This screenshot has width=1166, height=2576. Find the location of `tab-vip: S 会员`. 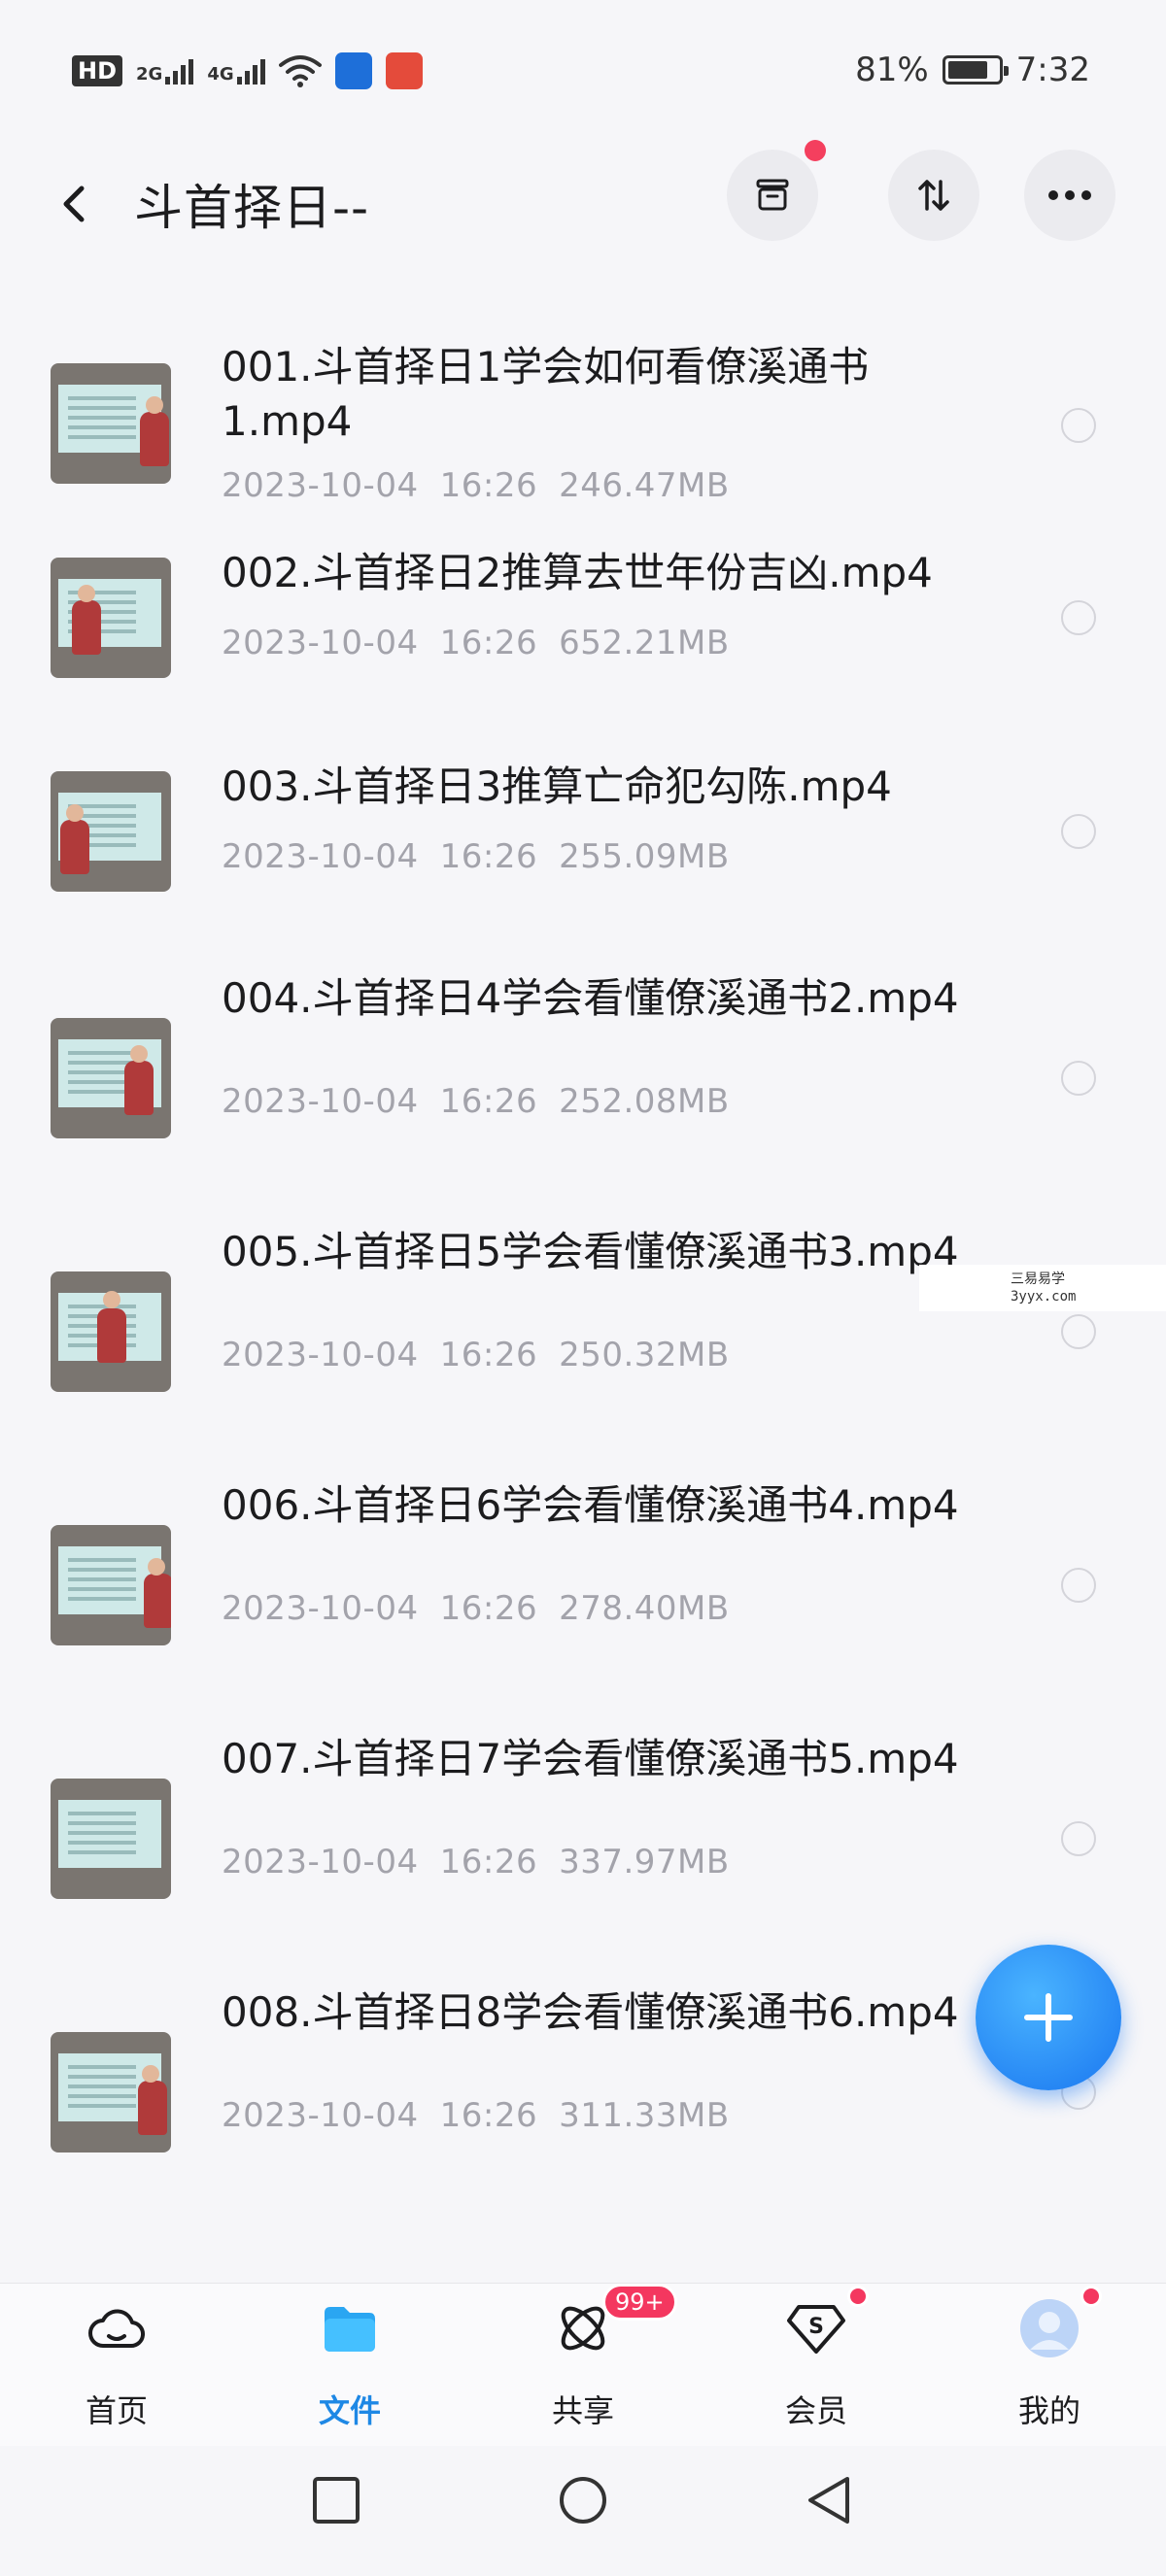

tab-vip: S 会员 is located at coordinates (816, 2365).